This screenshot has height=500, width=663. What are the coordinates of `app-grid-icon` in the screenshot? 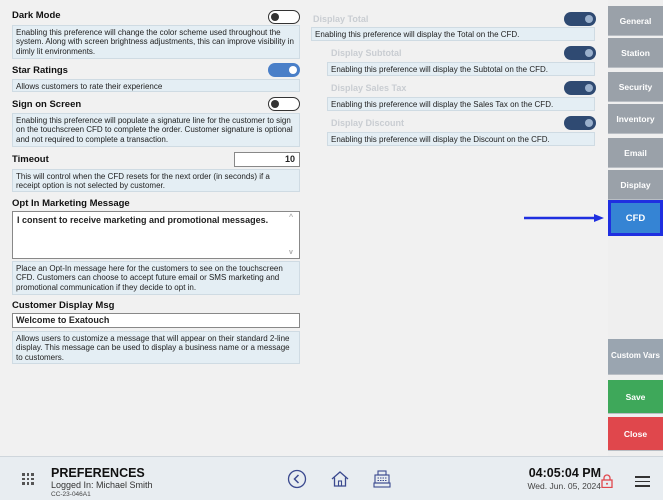 It's located at (28, 479).